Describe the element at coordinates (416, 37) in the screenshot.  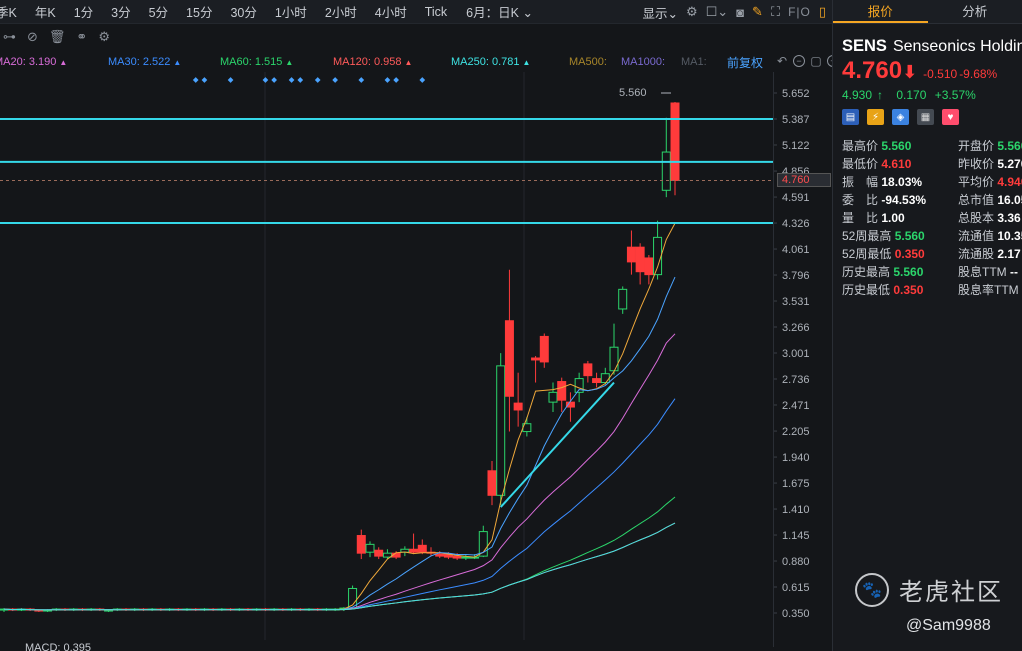
I see `tools-toolbar: ⊶ ⊘ 🗑 ⚭ ⚙` at that location.